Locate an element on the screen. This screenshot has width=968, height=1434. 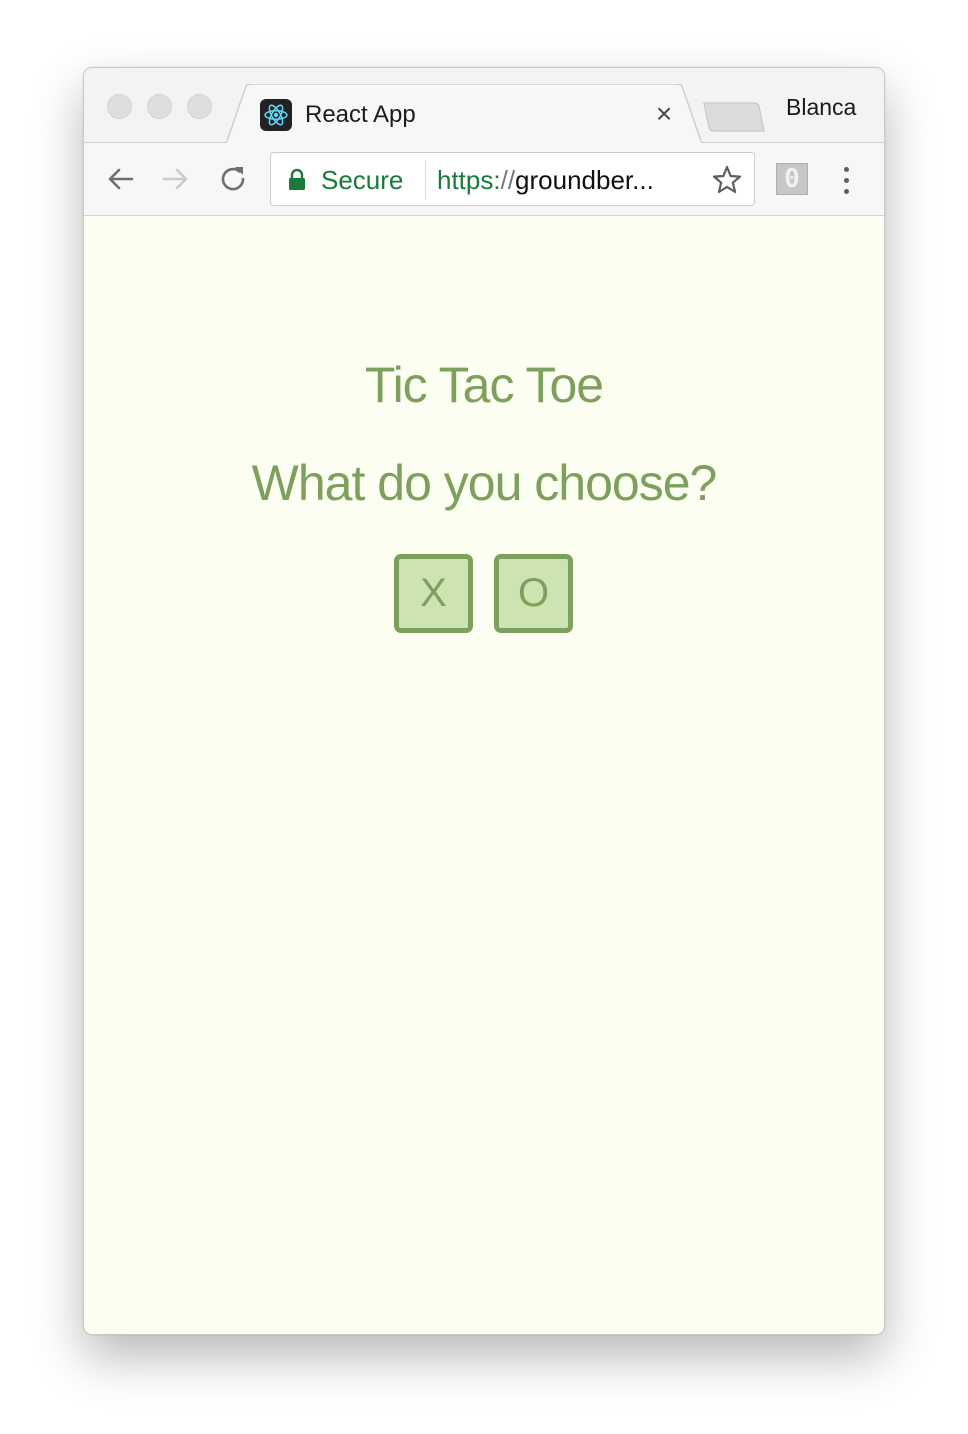
star-icon is located at coordinates (727, 180).